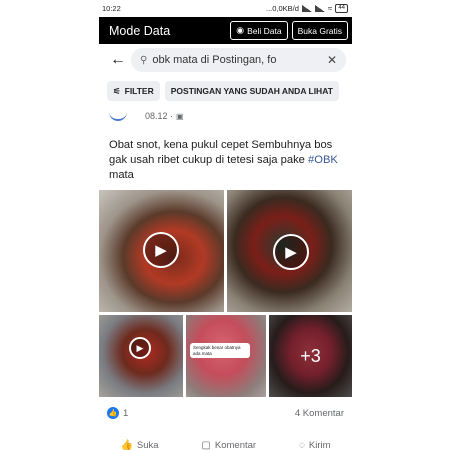 This screenshot has height=450, width=450. I want to click on comment-icon: ▢, so click(206, 444).